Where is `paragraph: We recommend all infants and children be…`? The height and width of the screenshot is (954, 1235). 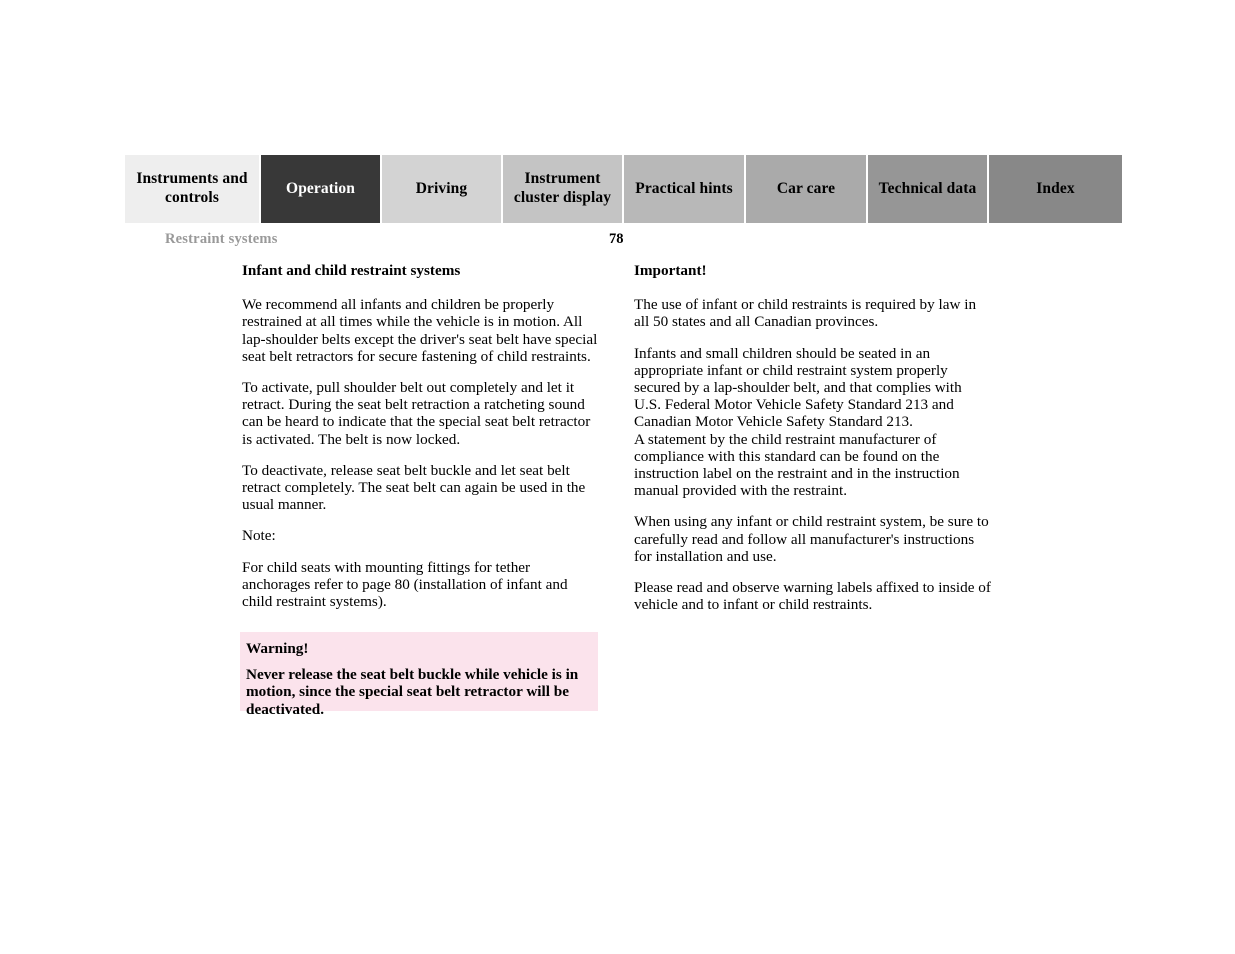
paragraph: We recommend all infants and children be… is located at coordinates (420, 330).